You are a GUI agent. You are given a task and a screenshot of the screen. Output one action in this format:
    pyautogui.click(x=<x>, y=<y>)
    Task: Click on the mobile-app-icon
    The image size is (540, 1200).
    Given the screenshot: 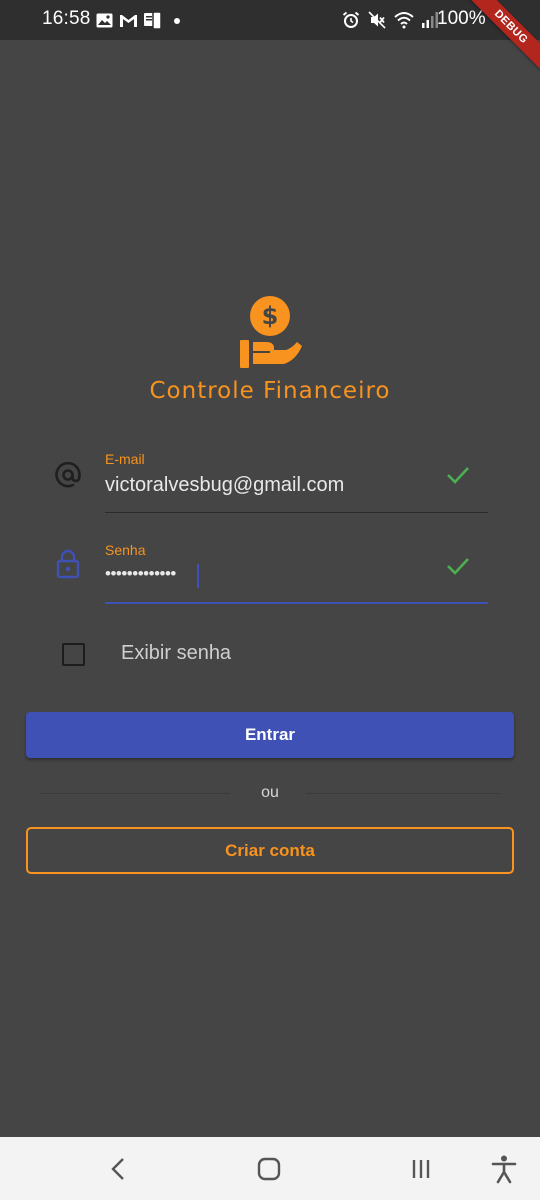 What is the action you would take?
    pyautogui.click(x=153, y=20)
    